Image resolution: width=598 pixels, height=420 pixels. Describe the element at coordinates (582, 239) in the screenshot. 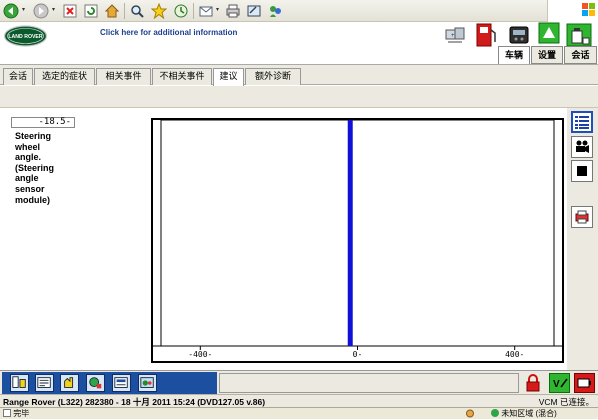

I see `tool-column` at that location.